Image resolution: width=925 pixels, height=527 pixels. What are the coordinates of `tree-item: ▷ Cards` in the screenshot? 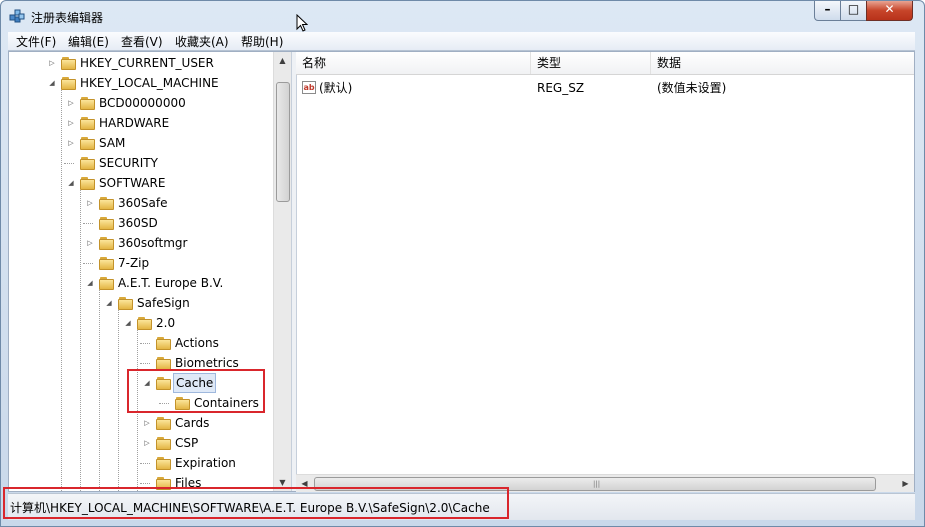 It's located at (140, 423).